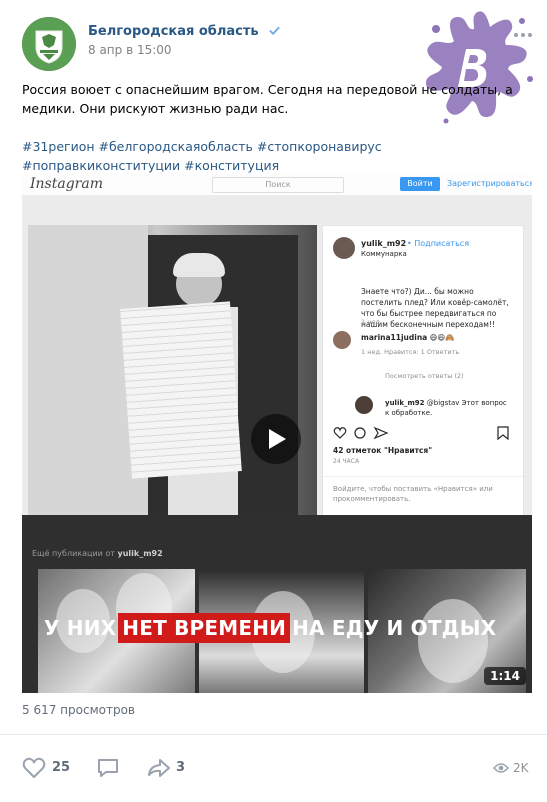 This screenshot has width=547, height=802. What do you see at coordinates (204, 628) in the screenshot?
I see `video-caption-highlight: НЕТ ВРЕМЕНИ` at bounding box center [204, 628].